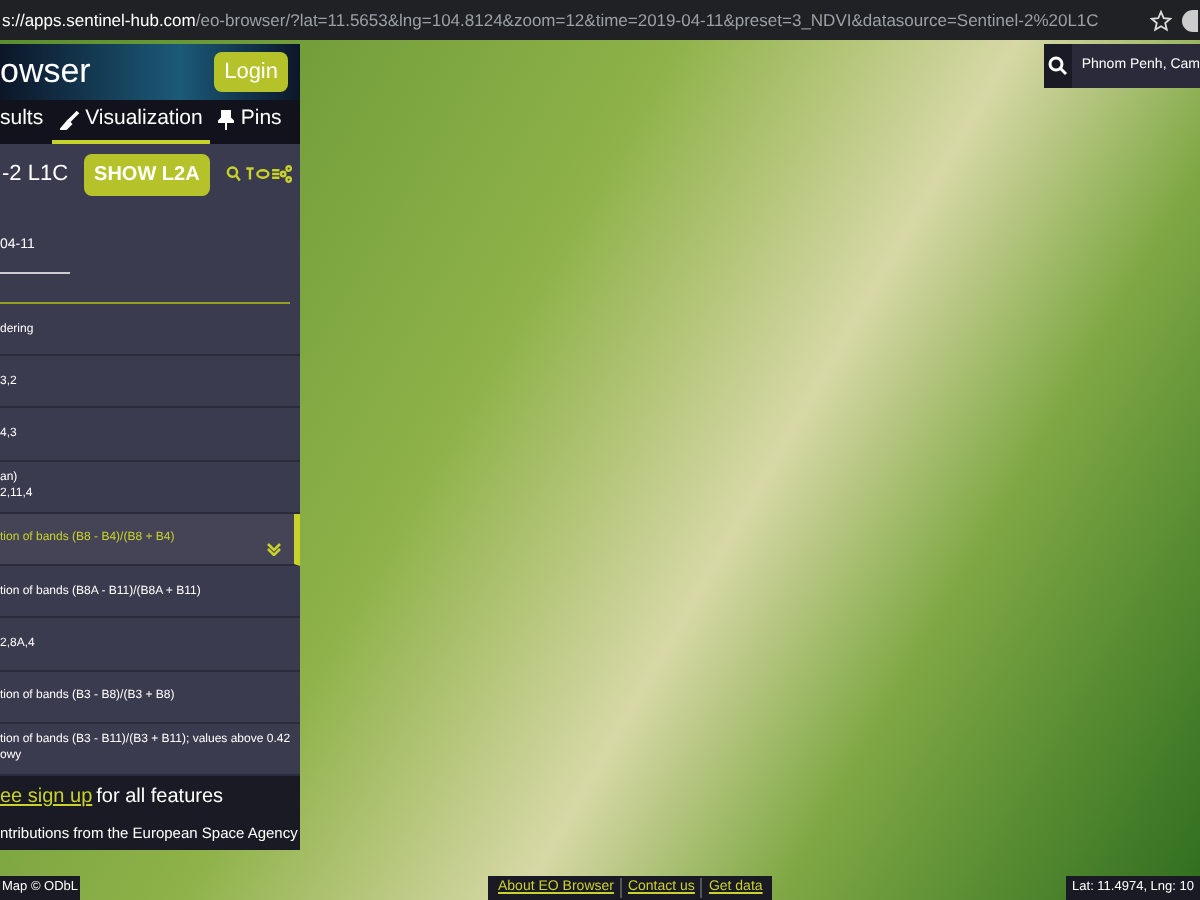 The image size is (1200, 900). I want to click on profile-icon, so click(1190, 20).